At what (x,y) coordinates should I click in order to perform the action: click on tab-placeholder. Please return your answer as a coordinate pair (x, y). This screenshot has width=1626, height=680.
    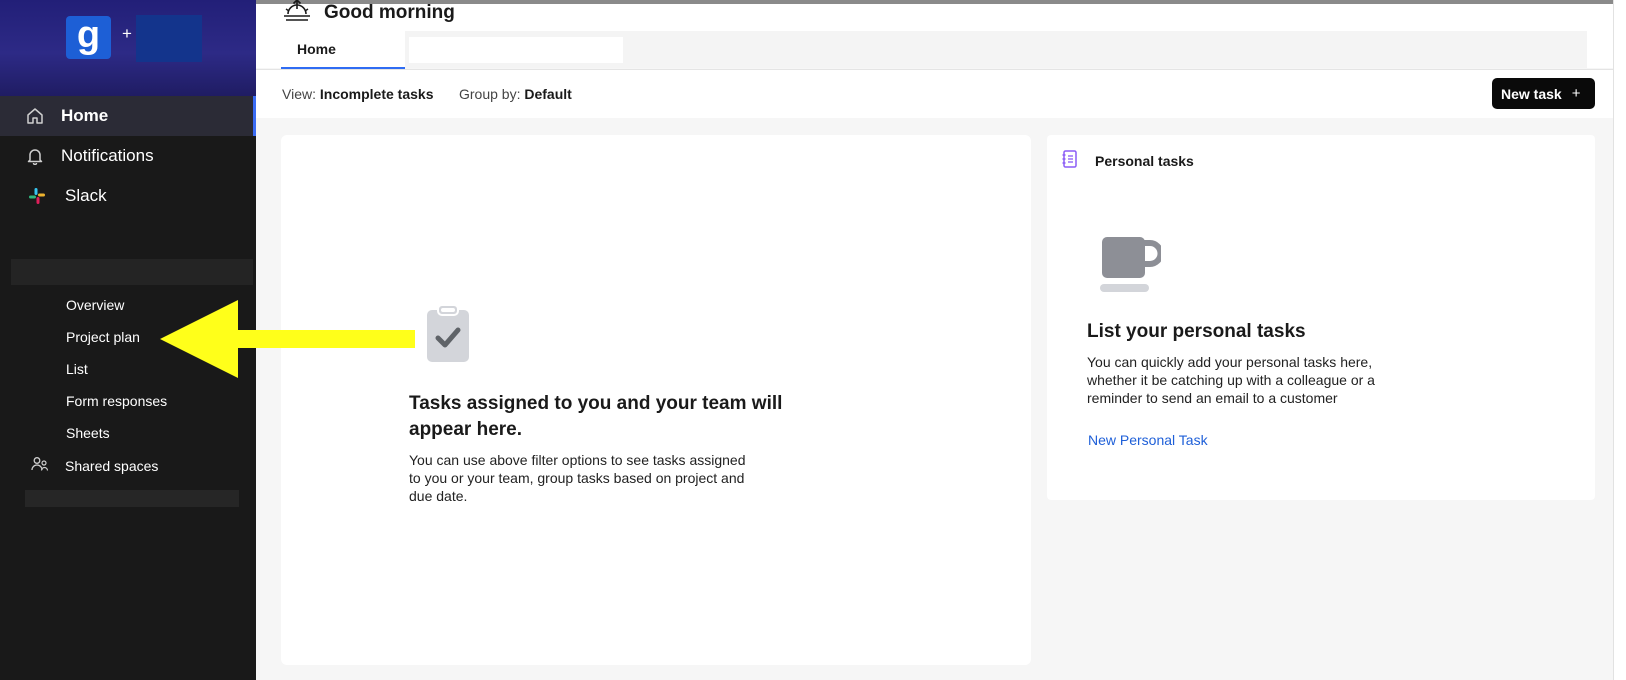
    Looking at the image, I should click on (516, 50).